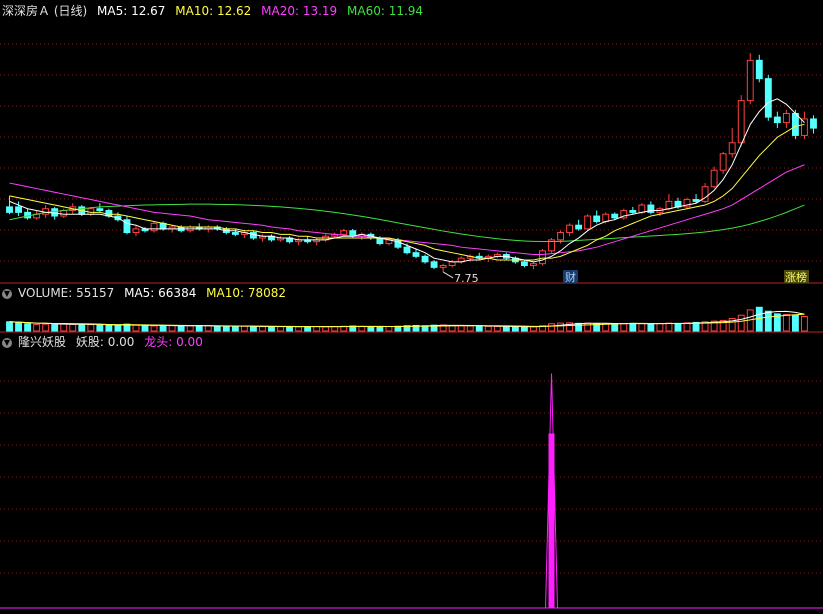 The height and width of the screenshot is (614, 823). What do you see at coordinates (551, 520) in the screenshot?
I see `signal-bar` at bounding box center [551, 520].